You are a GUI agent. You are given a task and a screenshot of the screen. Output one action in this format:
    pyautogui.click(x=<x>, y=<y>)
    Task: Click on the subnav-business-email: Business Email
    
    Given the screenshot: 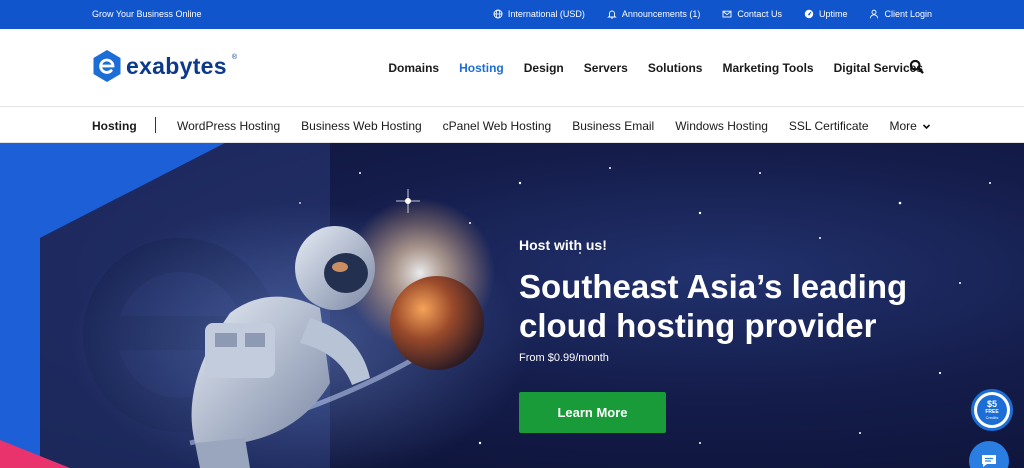 What is the action you would take?
    pyautogui.click(x=613, y=126)
    